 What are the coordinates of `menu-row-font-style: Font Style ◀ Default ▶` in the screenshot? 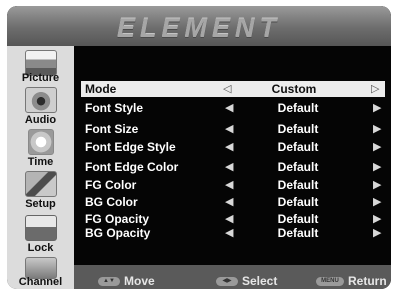 It's located at (235, 108).